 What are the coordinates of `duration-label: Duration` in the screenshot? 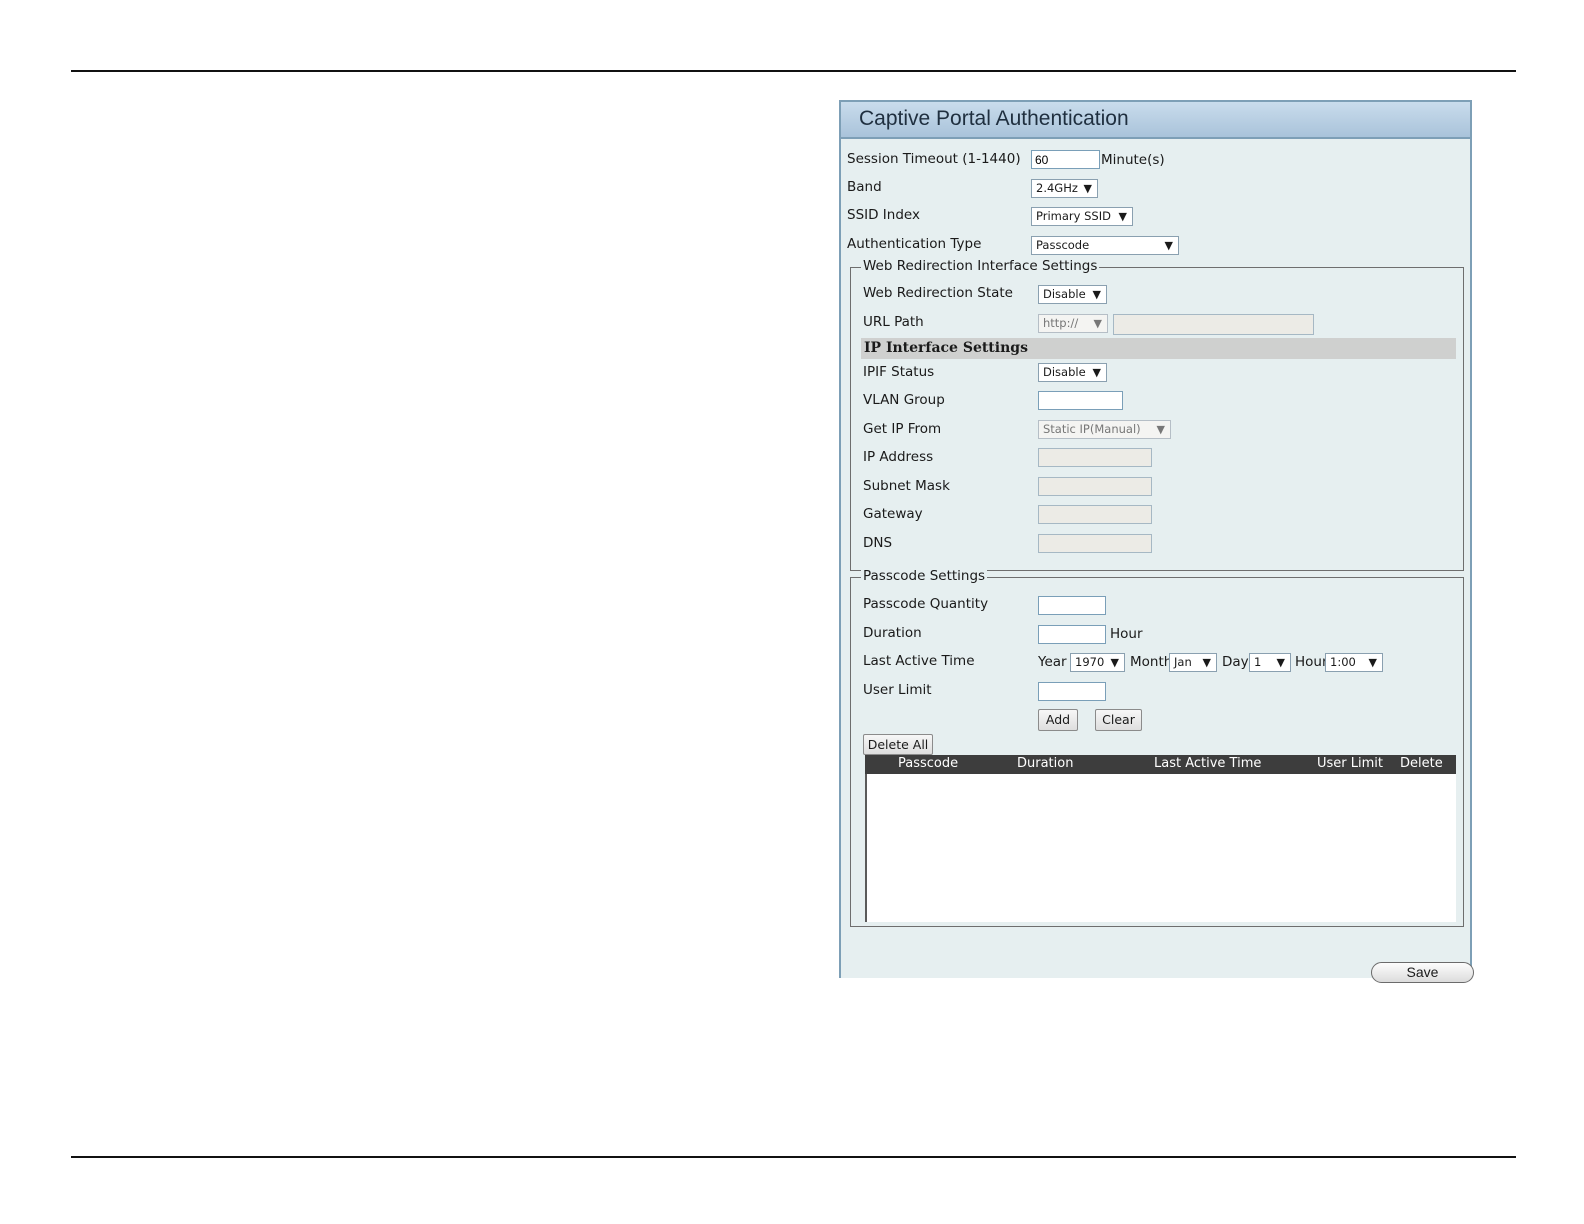 It's located at (892, 633).